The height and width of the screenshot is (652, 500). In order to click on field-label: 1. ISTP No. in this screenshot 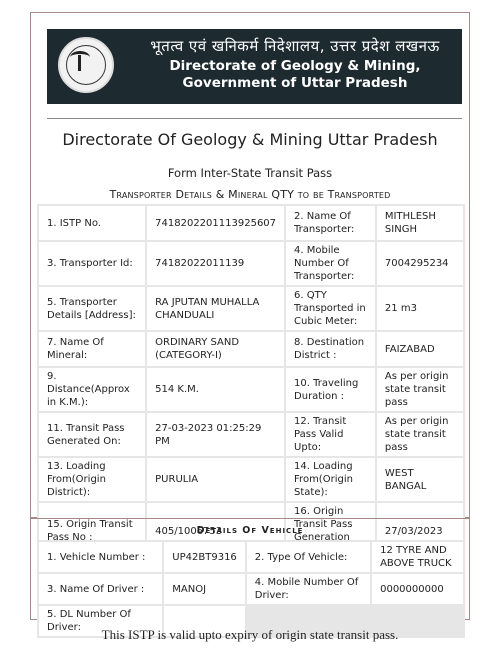, I will do `click(92, 223)`.